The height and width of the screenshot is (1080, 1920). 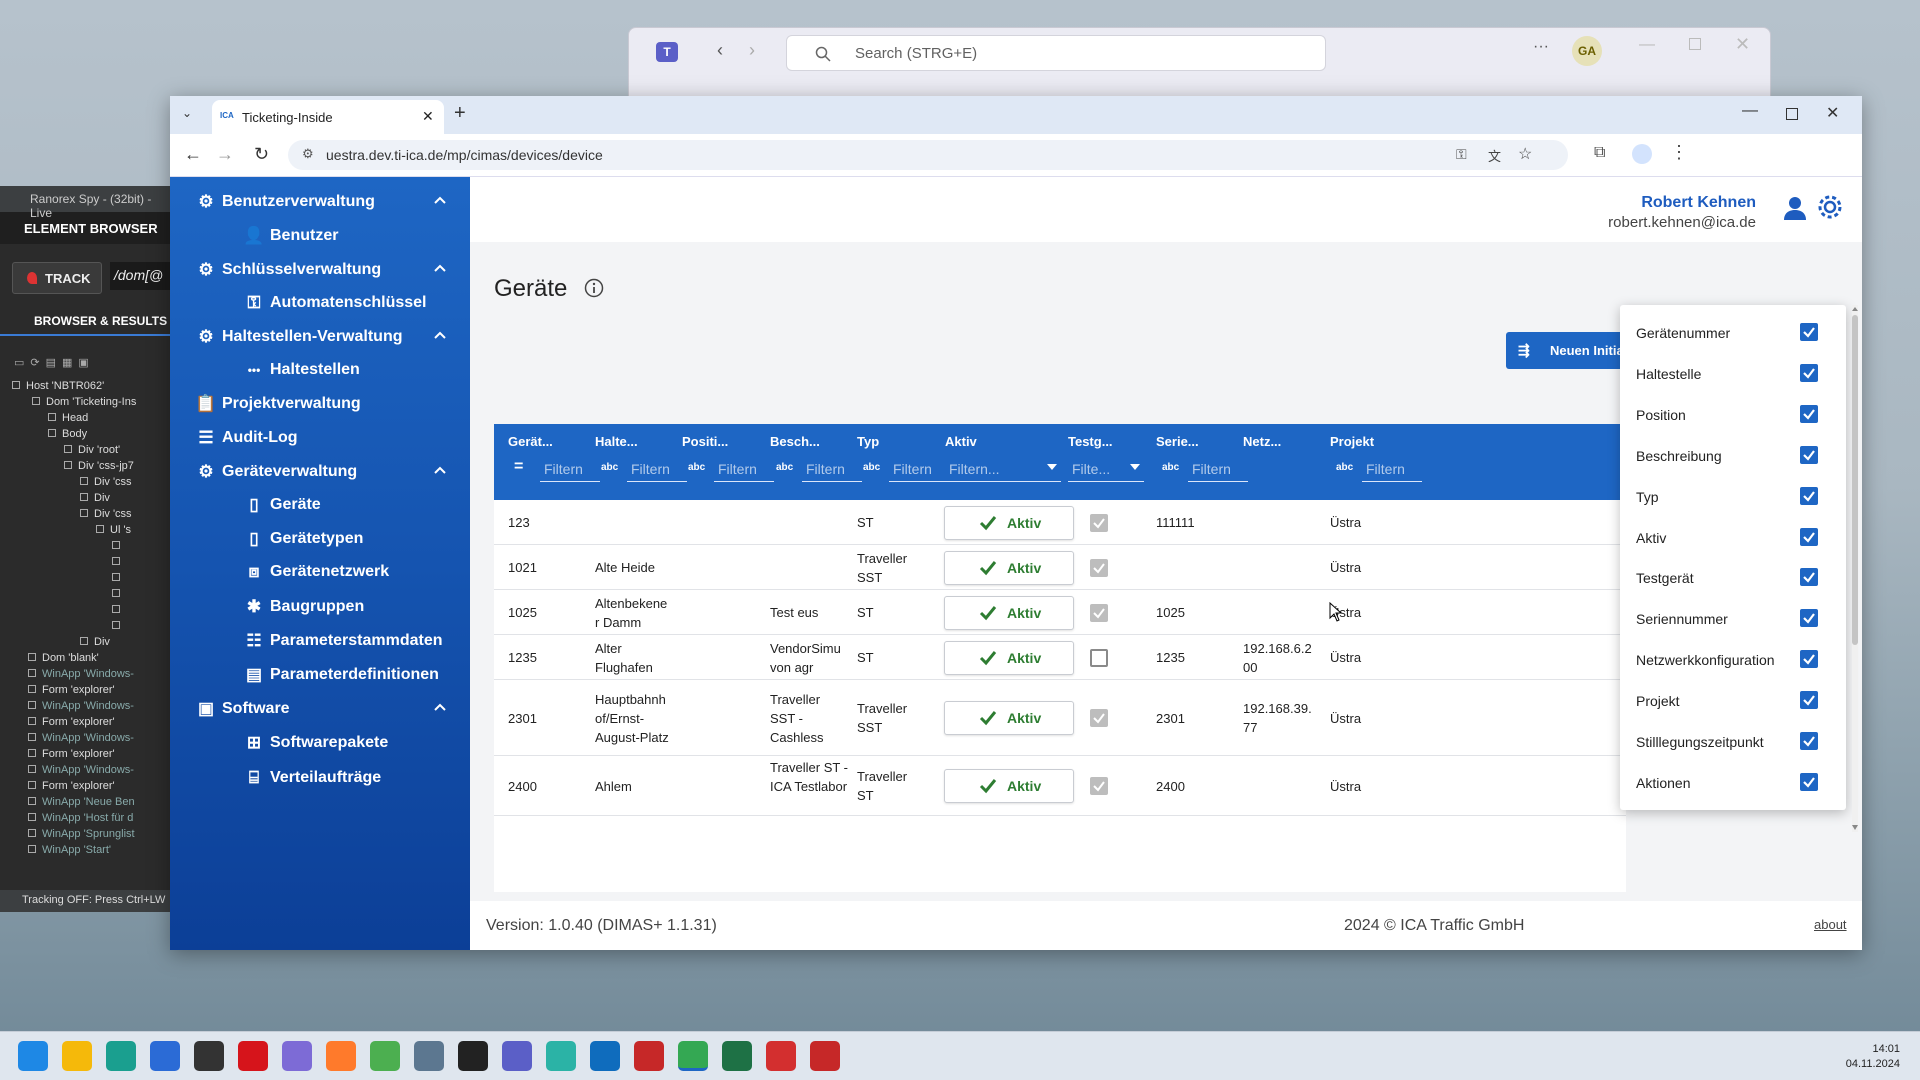 I want to click on more-icon: ···, so click(x=1541, y=47).